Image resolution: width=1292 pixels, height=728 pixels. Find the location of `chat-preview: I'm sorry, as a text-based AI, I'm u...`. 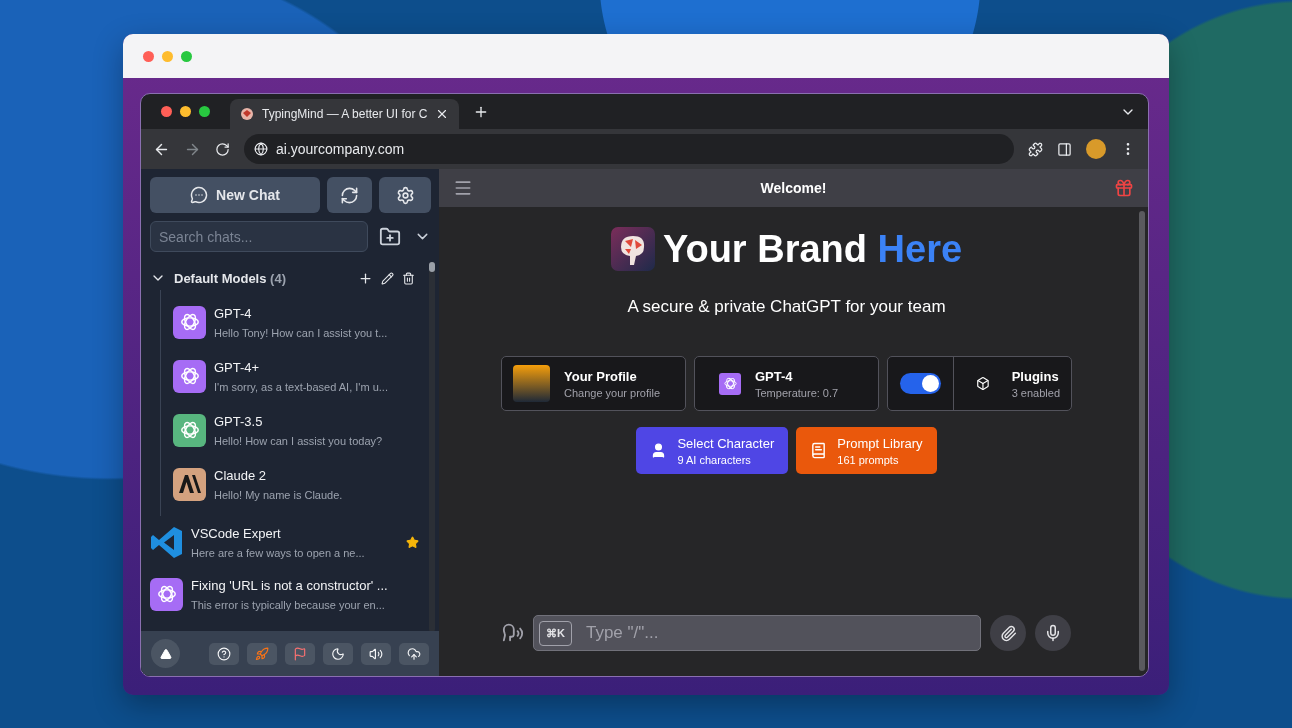

chat-preview: I'm sorry, as a text-based AI, I'm u... is located at coordinates (301, 386).